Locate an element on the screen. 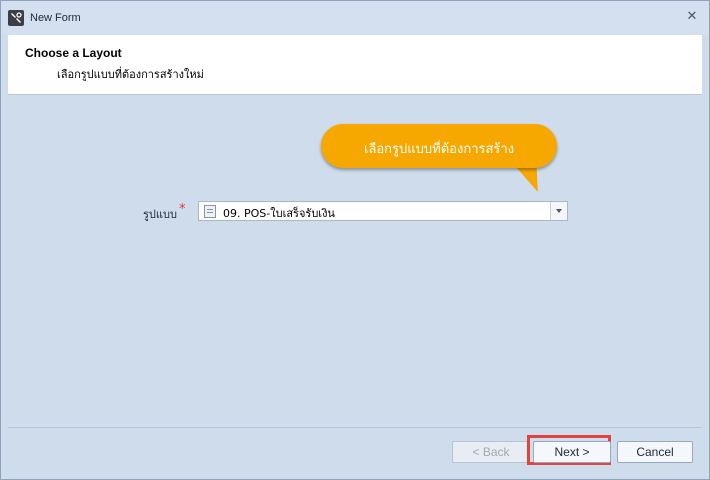  layout-dropdown: 09. POS-ใบเสร็จรับเงิน is located at coordinates (383, 211).